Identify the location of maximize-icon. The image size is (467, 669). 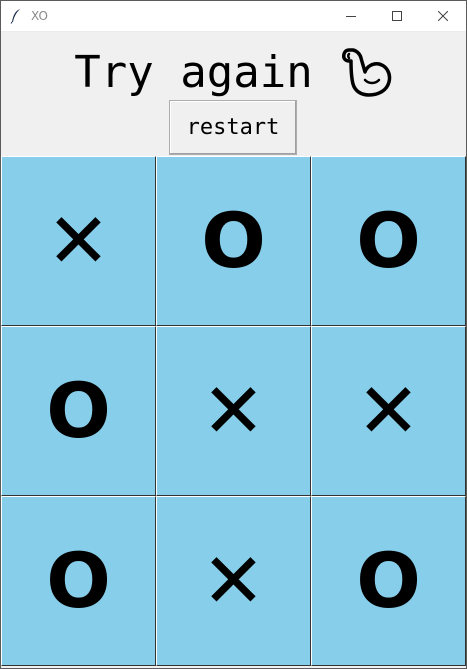
(397, 16).